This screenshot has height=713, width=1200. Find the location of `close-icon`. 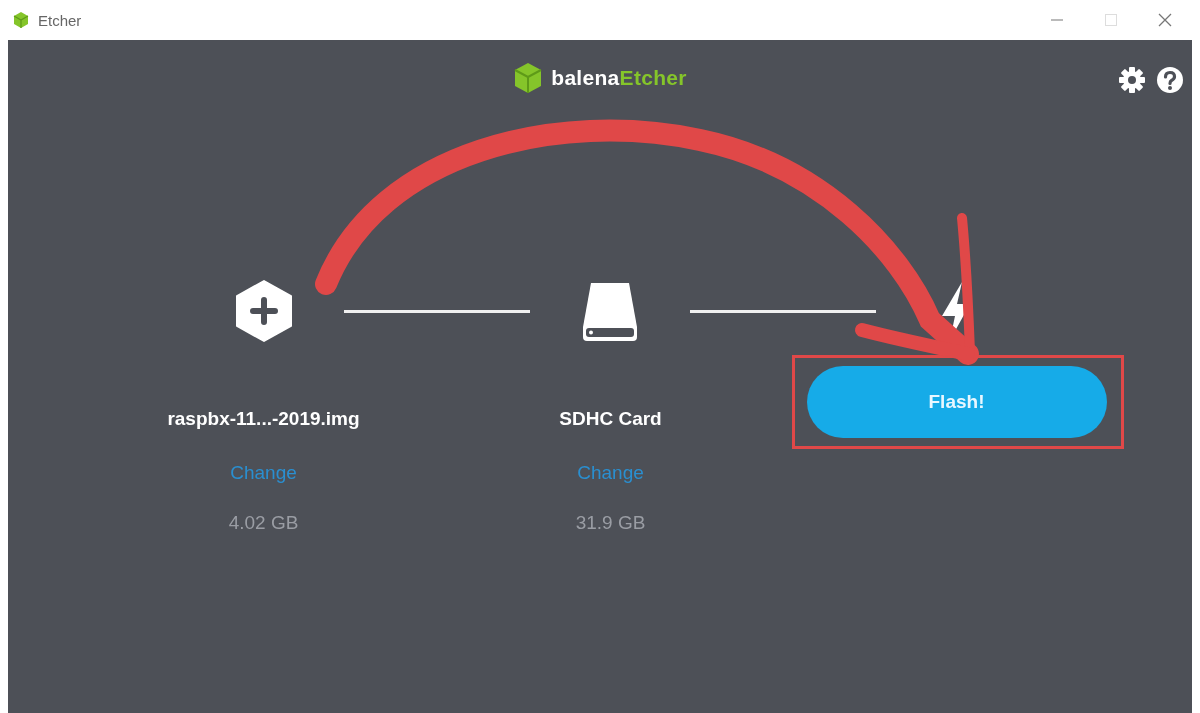

close-icon is located at coordinates (1165, 20).